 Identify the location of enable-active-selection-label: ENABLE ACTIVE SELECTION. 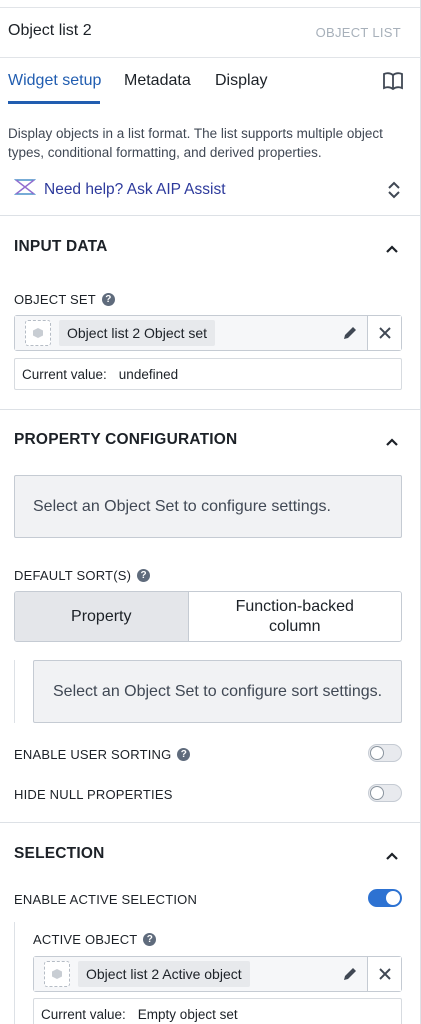
(105, 899).